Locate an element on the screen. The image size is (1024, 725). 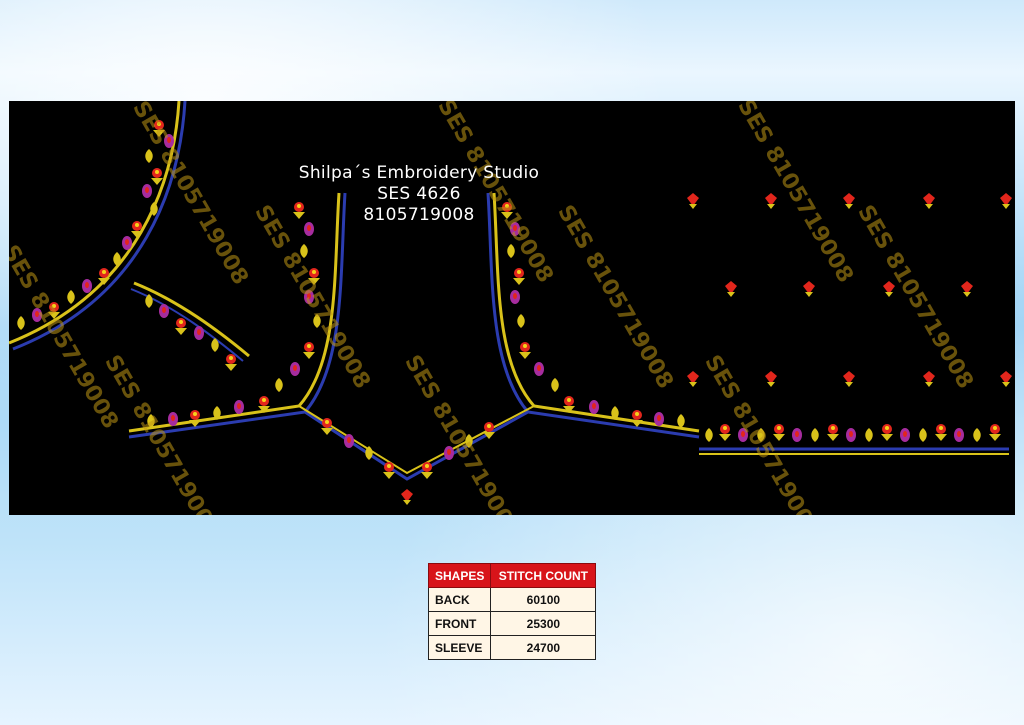
table-row: BACK 60100 is located at coordinates (512, 599).